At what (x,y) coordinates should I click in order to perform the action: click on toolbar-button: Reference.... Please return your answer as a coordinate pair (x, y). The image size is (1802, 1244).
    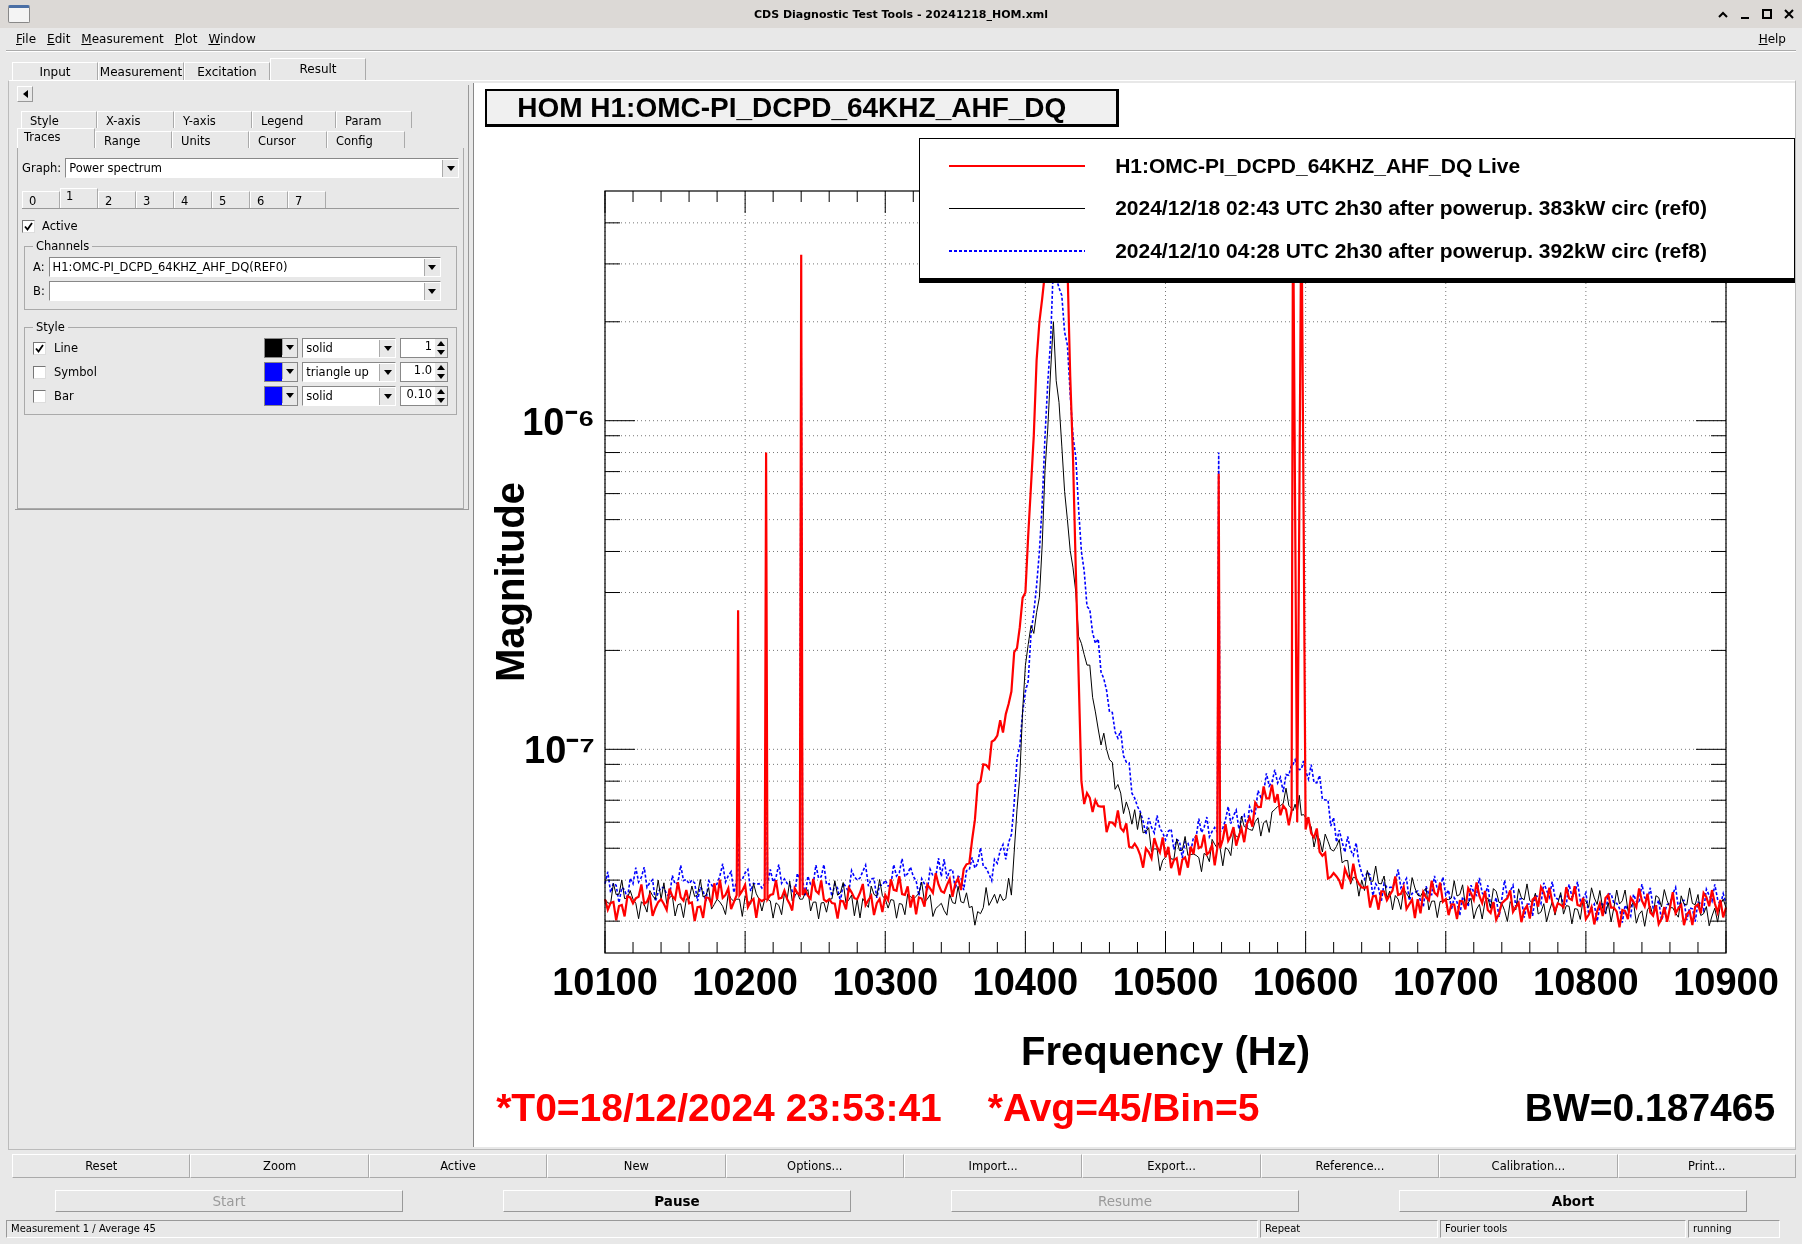
    Looking at the image, I should click on (1350, 1166).